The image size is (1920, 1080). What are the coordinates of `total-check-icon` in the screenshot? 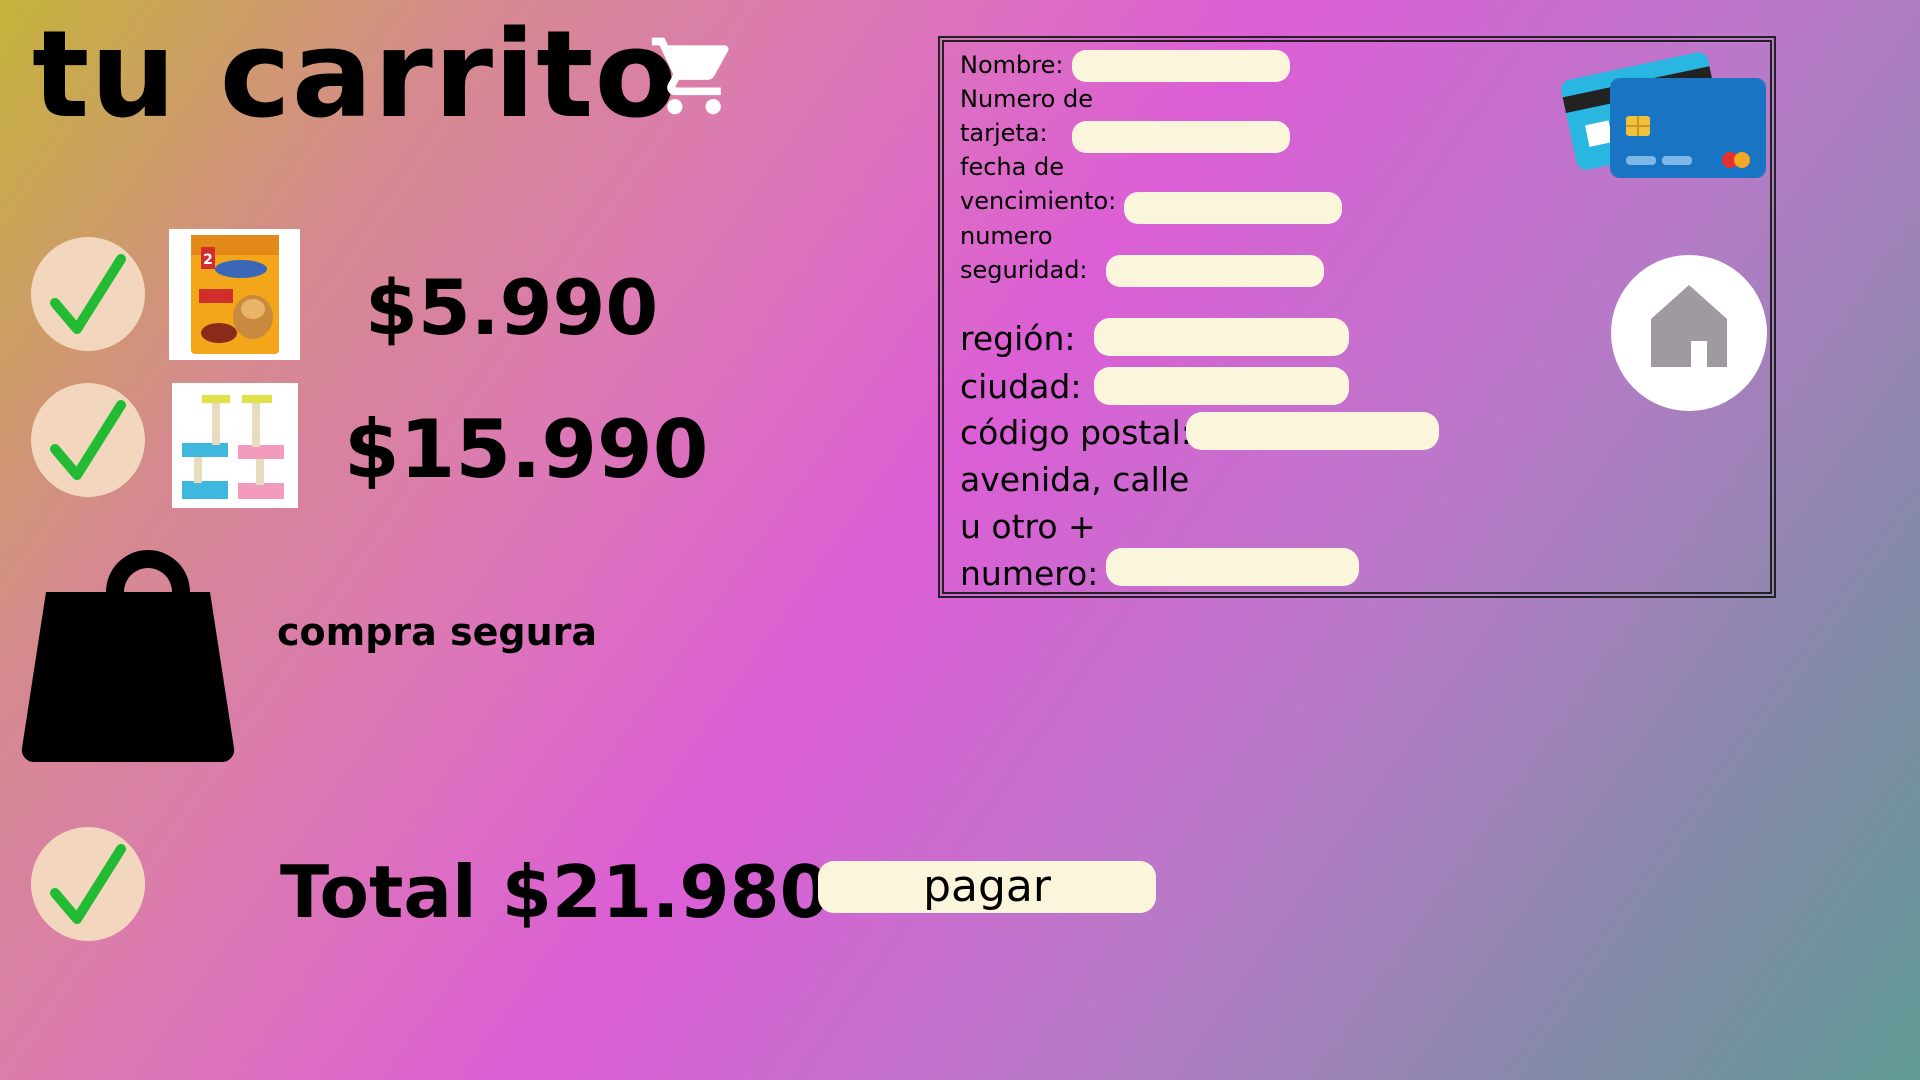 It's located at (88, 884).